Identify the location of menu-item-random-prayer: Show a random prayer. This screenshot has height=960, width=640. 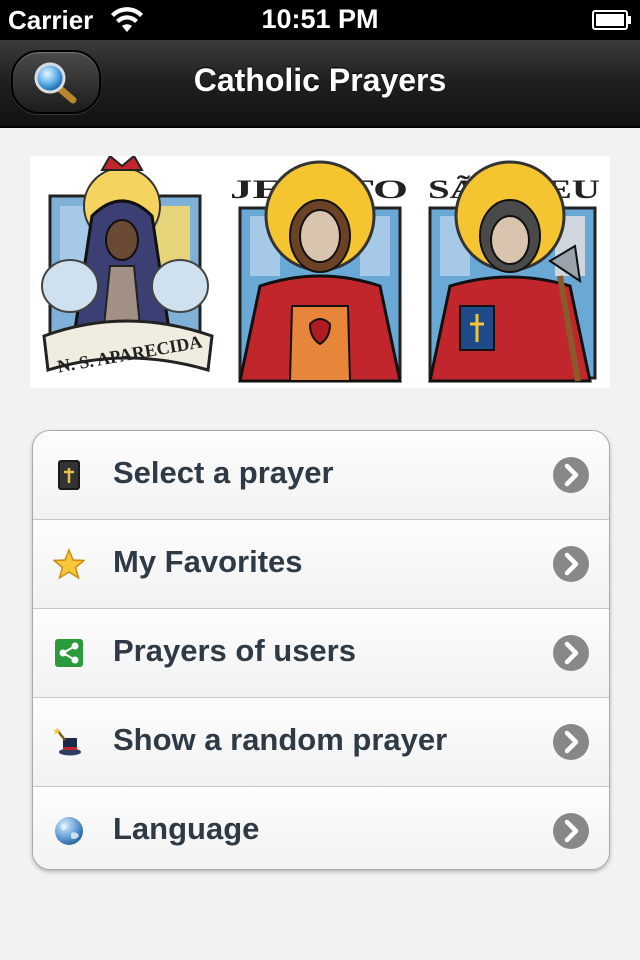
(321, 742).